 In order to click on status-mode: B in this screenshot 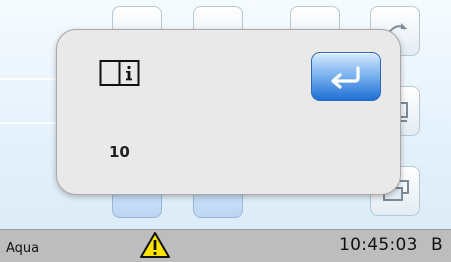, I will do `click(437, 245)`.